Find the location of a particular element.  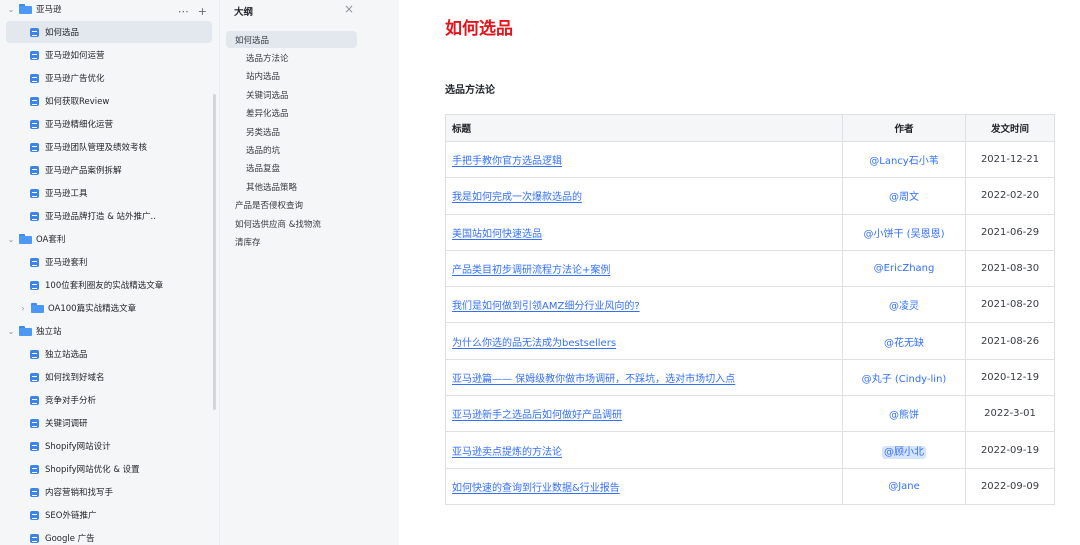

article-link: 亚马逊卖点提炼的方法论 is located at coordinates (507, 452).